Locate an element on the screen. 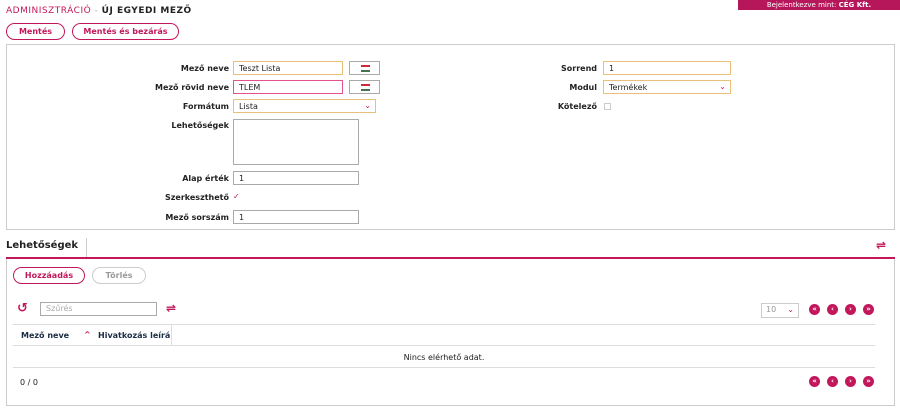  sort-asc-icon: ^ is located at coordinates (87, 334).